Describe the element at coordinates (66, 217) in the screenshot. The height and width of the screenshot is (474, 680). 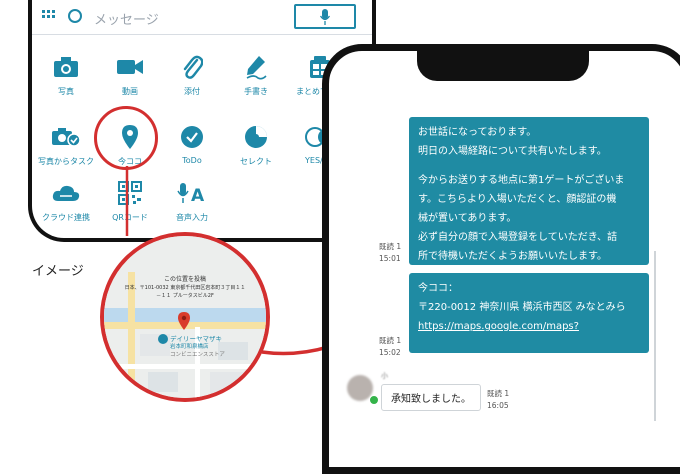
I see `menu-item-label: クラウド連携` at that location.